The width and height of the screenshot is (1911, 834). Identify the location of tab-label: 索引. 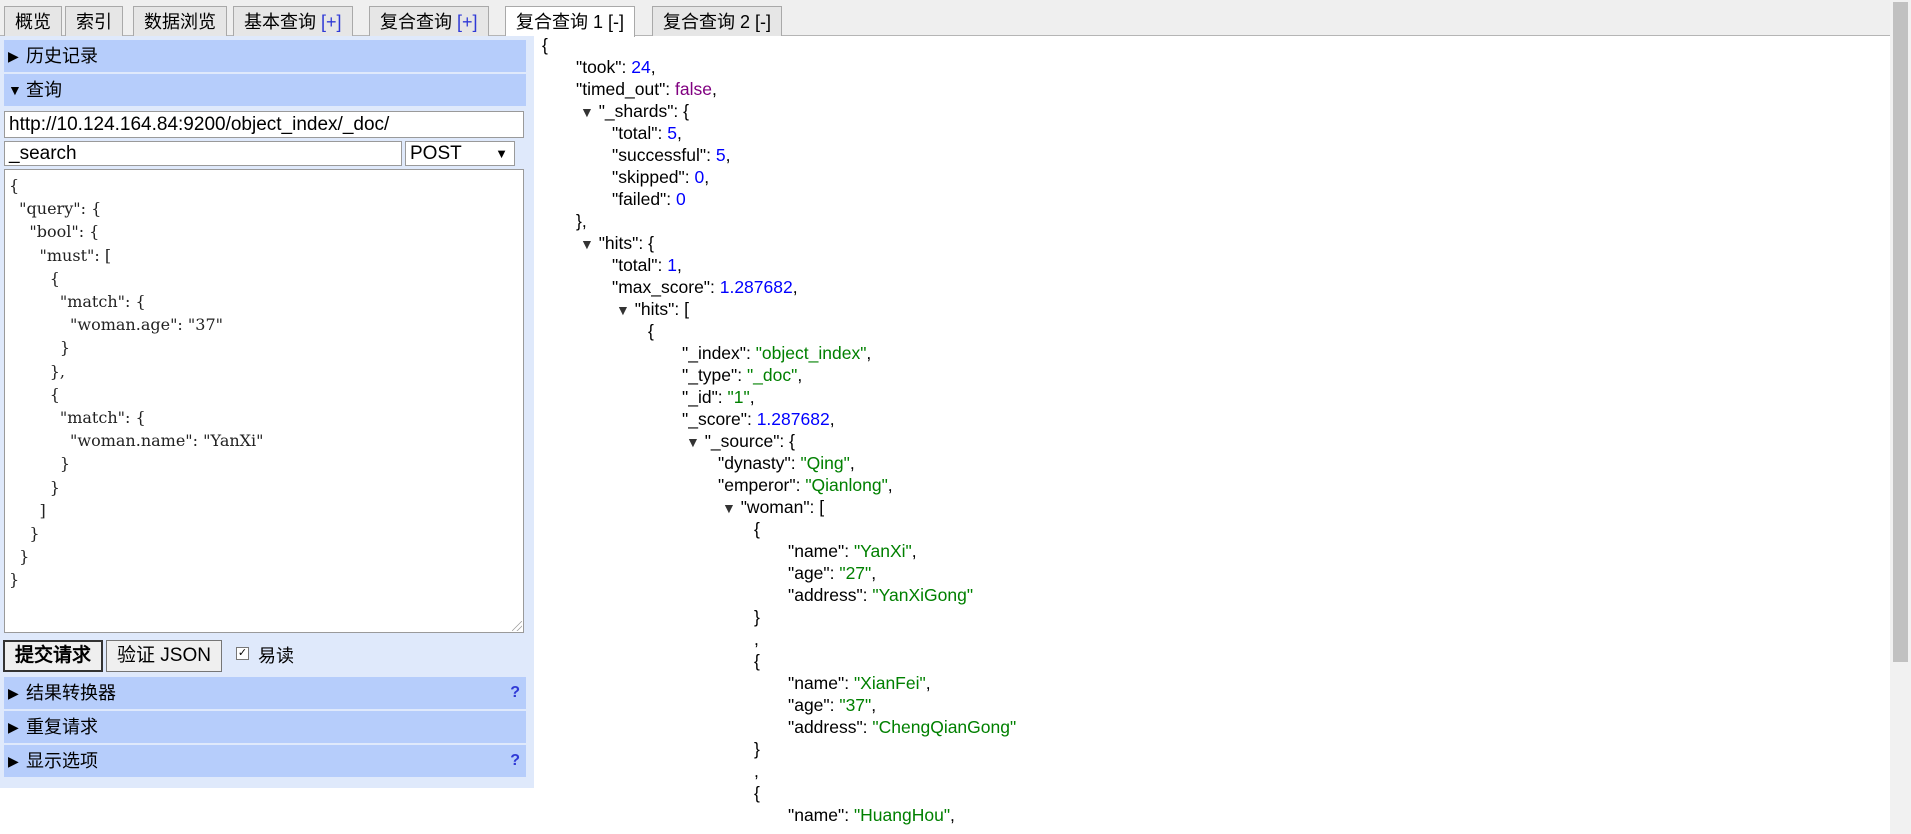
(94, 22).